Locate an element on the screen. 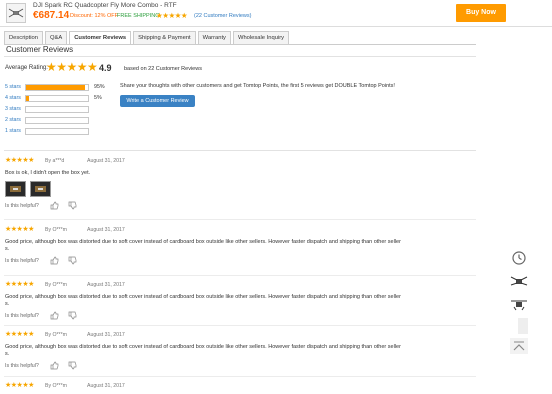 The image size is (552, 394). rating-bar-percent: 95% is located at coordinates (99, 87).